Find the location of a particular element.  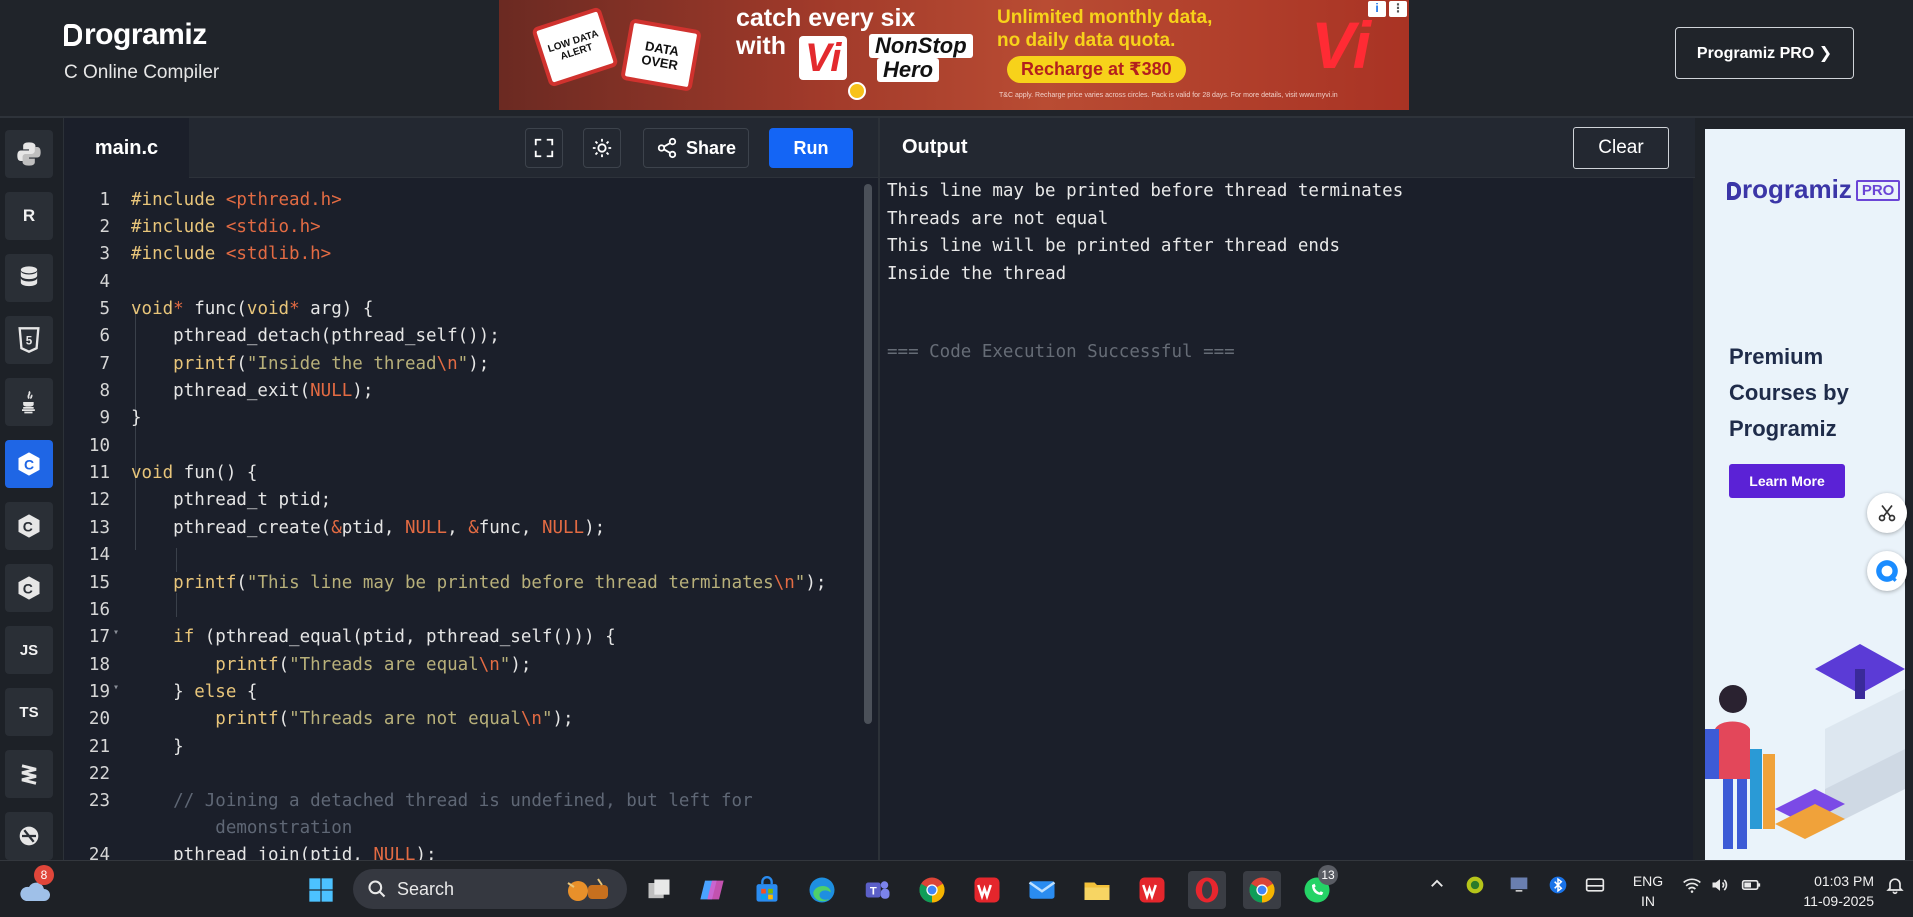

copilot-button is located at coordinates (712, 890).